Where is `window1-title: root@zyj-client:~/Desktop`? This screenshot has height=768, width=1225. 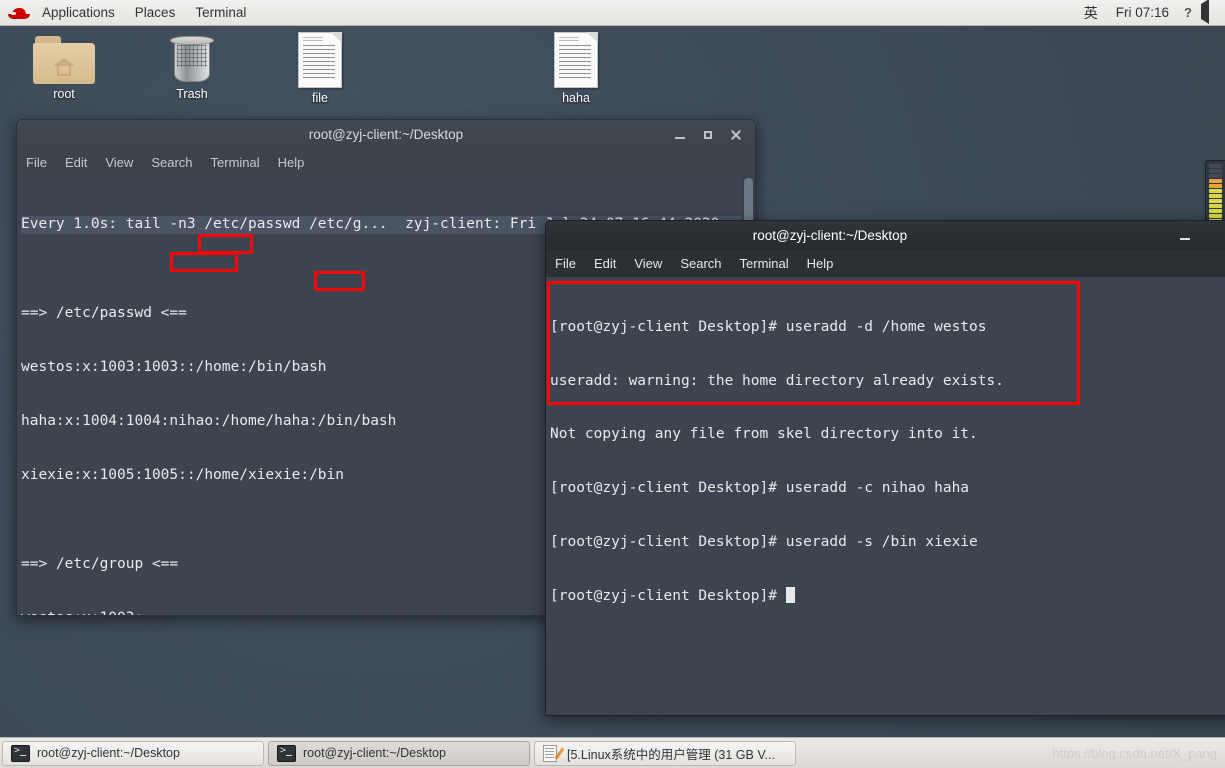 window1-title: root@zyj-client:~/Desktop is located at coordinates (386, 134).